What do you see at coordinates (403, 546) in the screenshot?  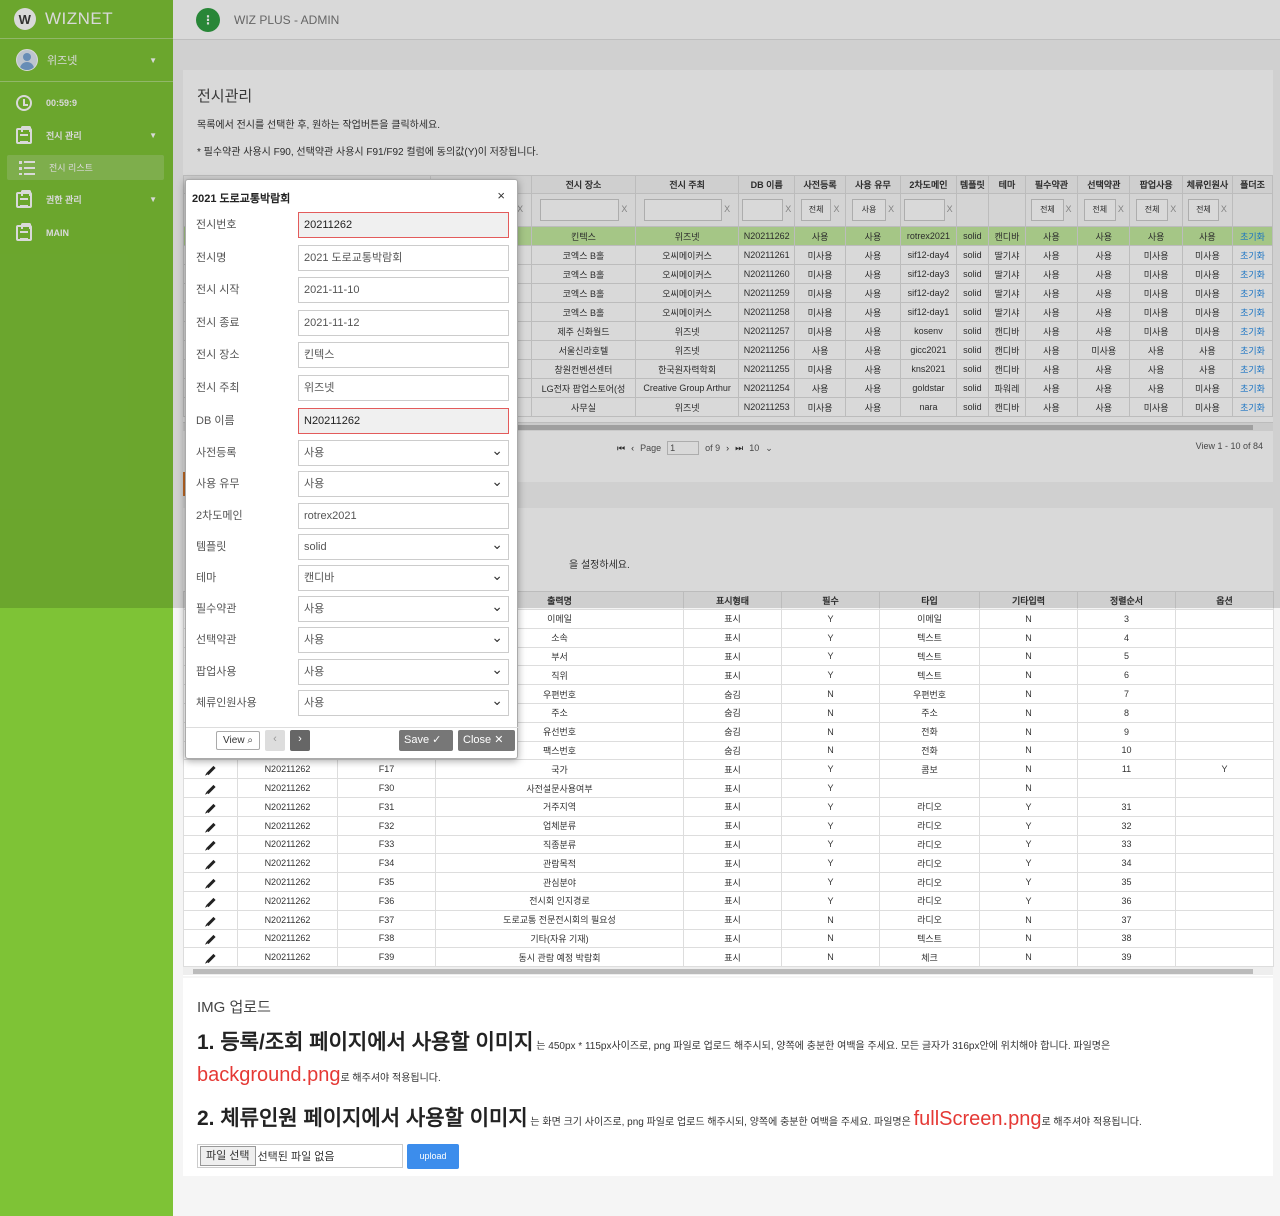 I see `field-select: solid` at bounding box center [403, 546].